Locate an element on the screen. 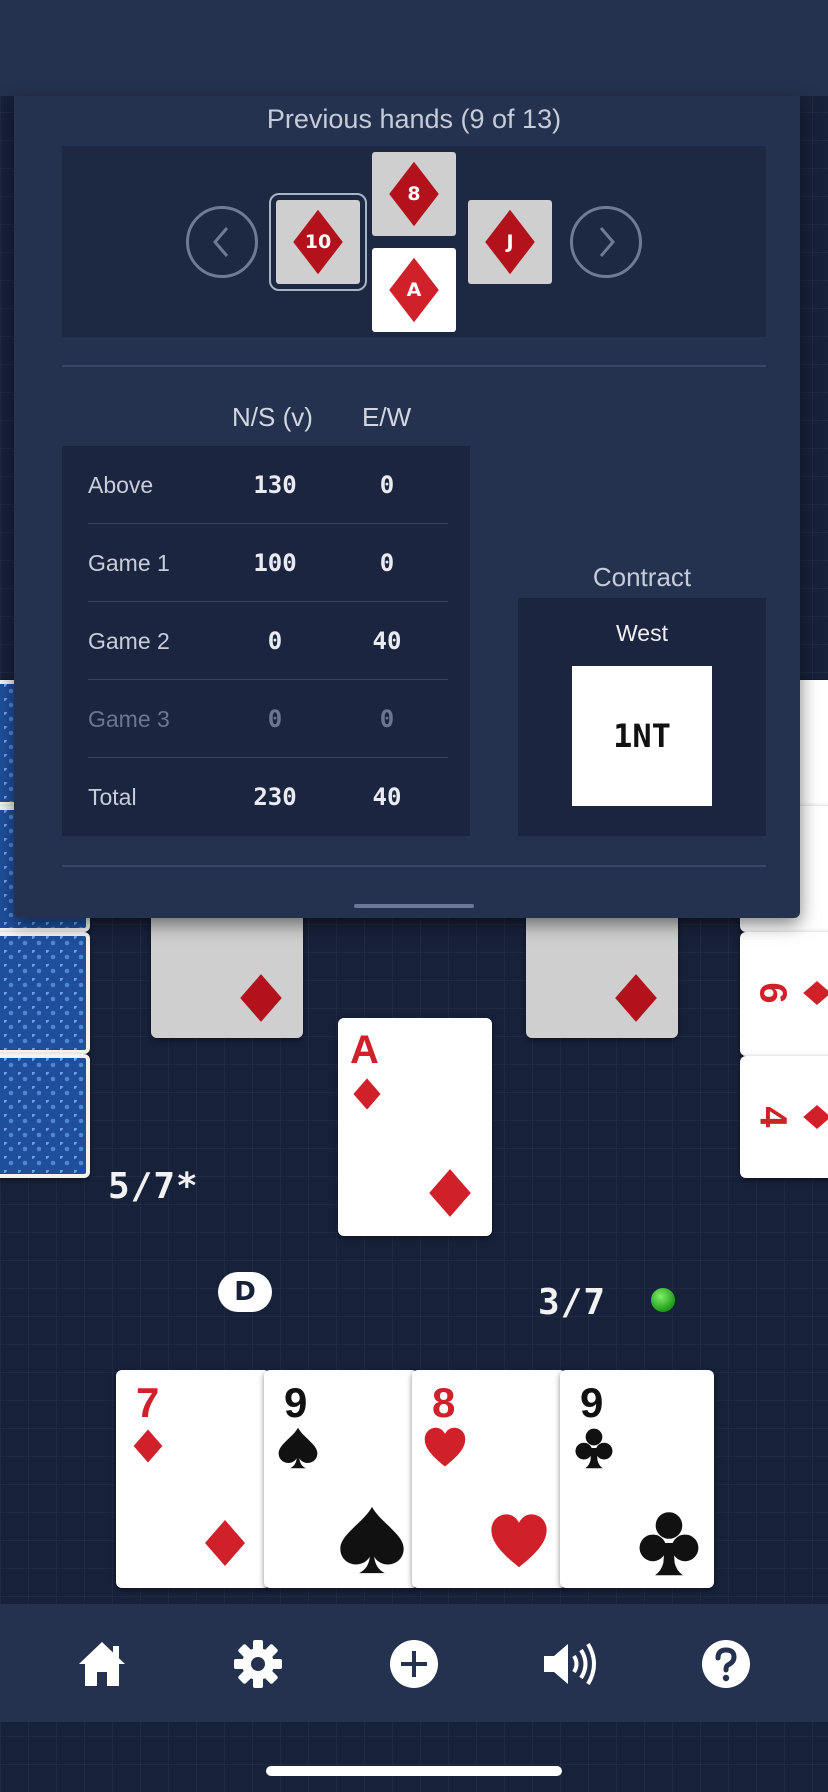  trick-card-east: J is located at coordinates (510, 242).